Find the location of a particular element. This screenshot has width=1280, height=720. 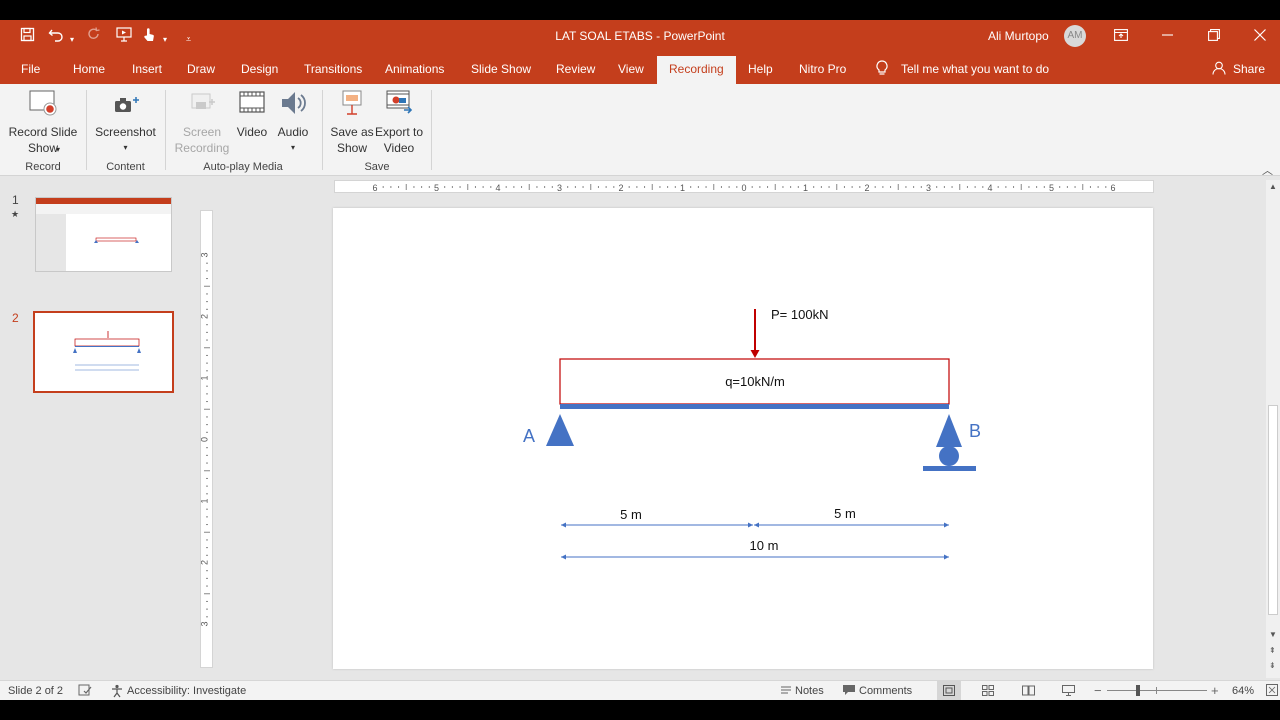

scroll-down-icon: ▼ is located at coordinates (1273, 634).